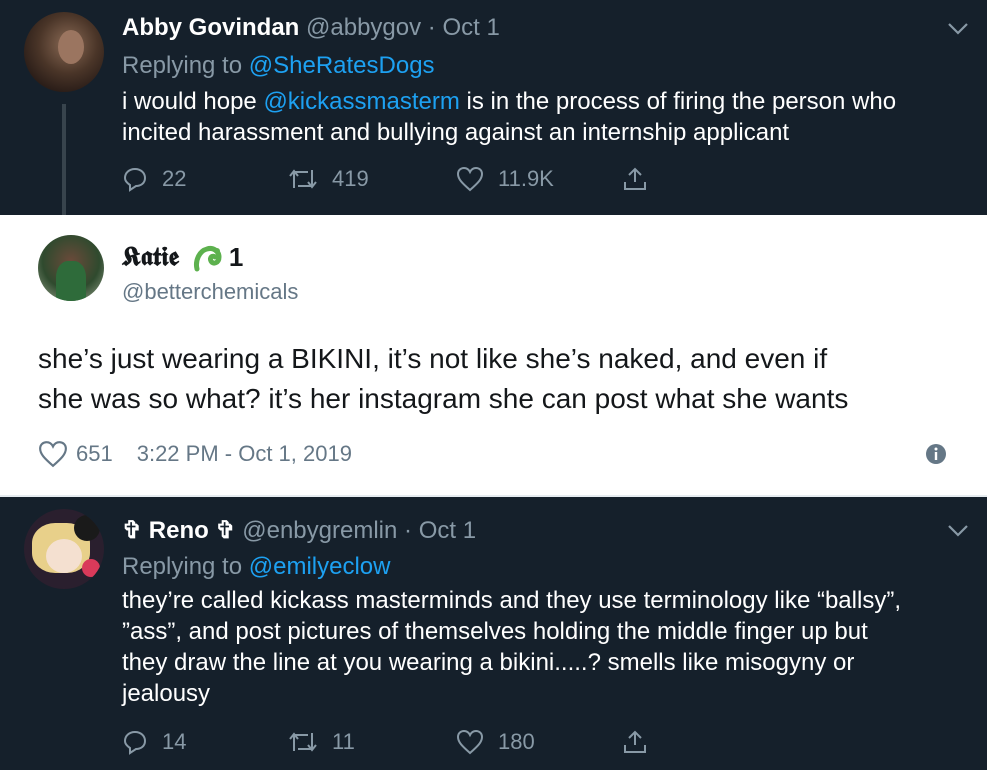 This screenshot has width=987, height=770. Describe the element at coordinates (320, 566) in the screenshot. I see `replying-to-mention: @emilyeclow` at that location.